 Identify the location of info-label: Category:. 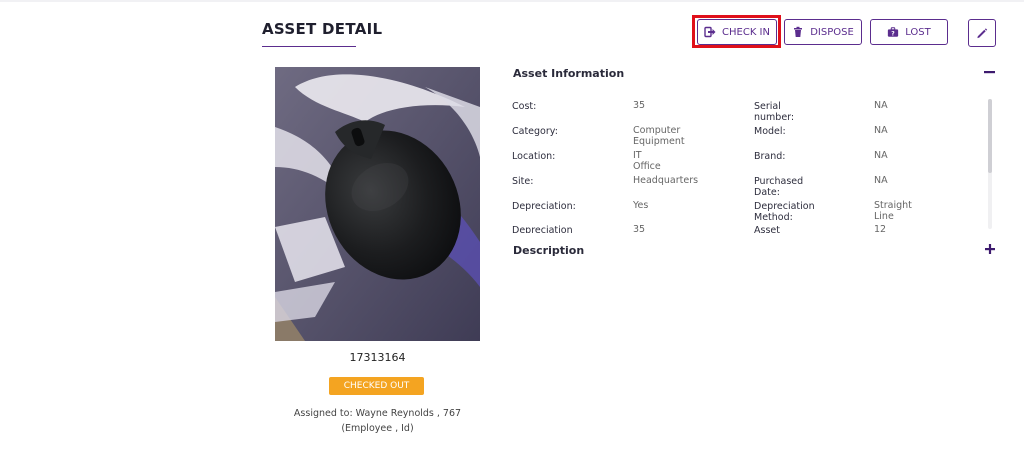
(535, 131).